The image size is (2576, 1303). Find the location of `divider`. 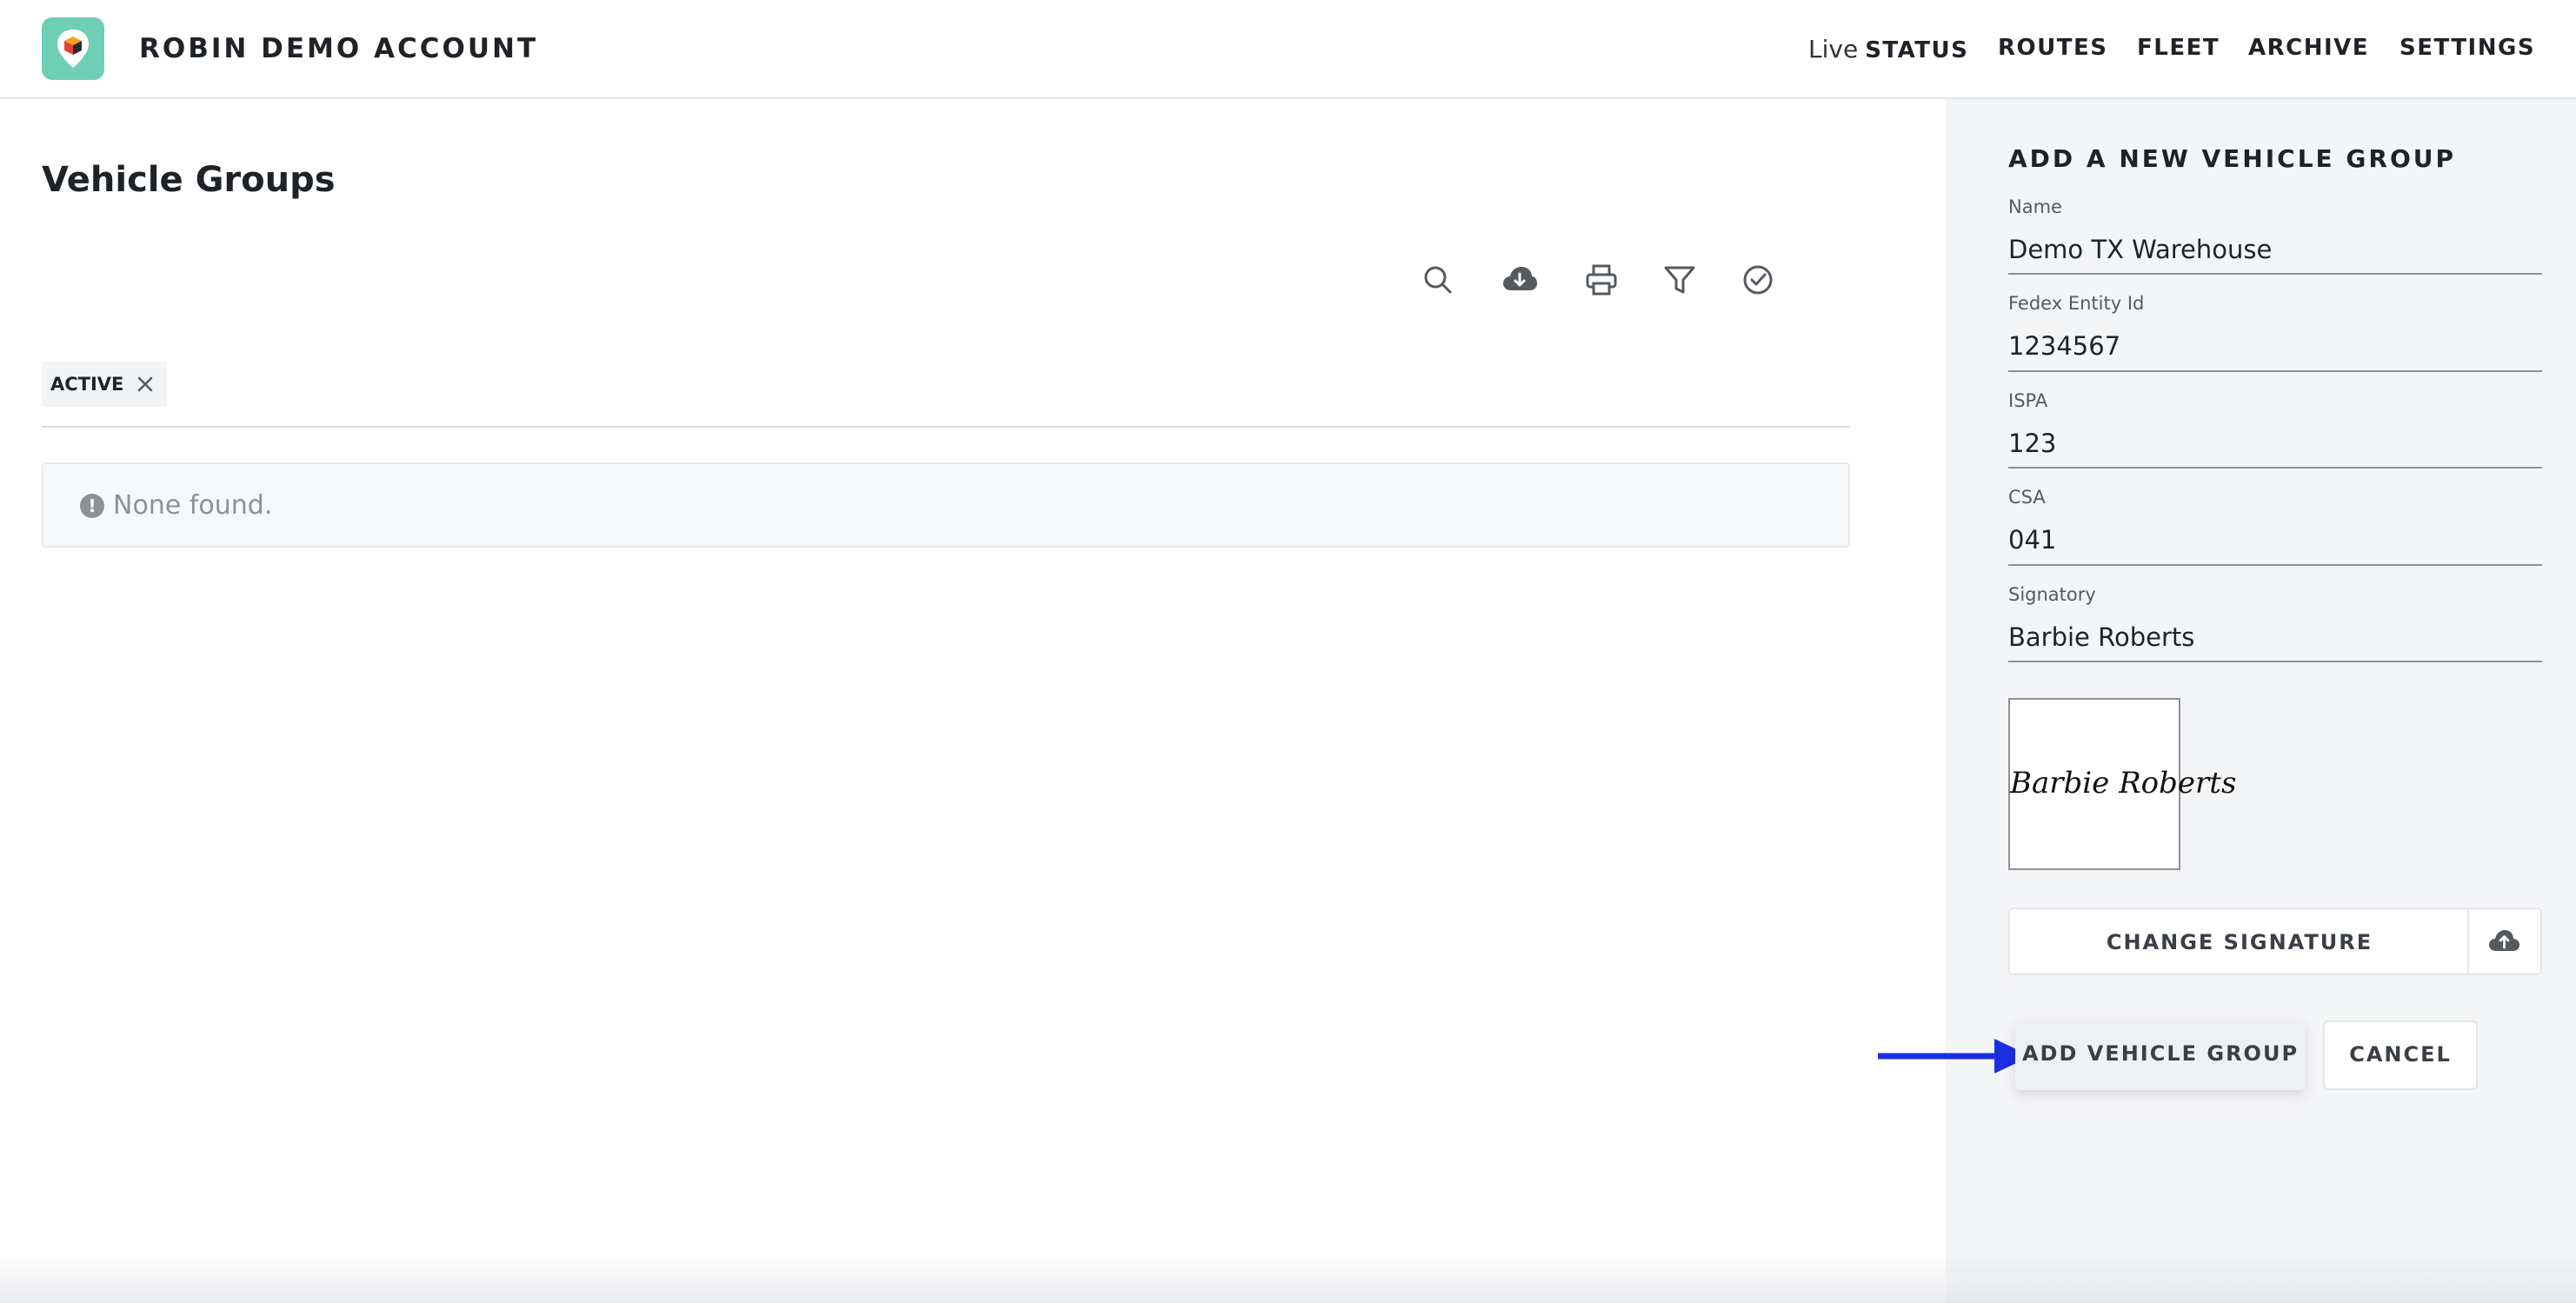

divider is located at coordinates (946, 427).